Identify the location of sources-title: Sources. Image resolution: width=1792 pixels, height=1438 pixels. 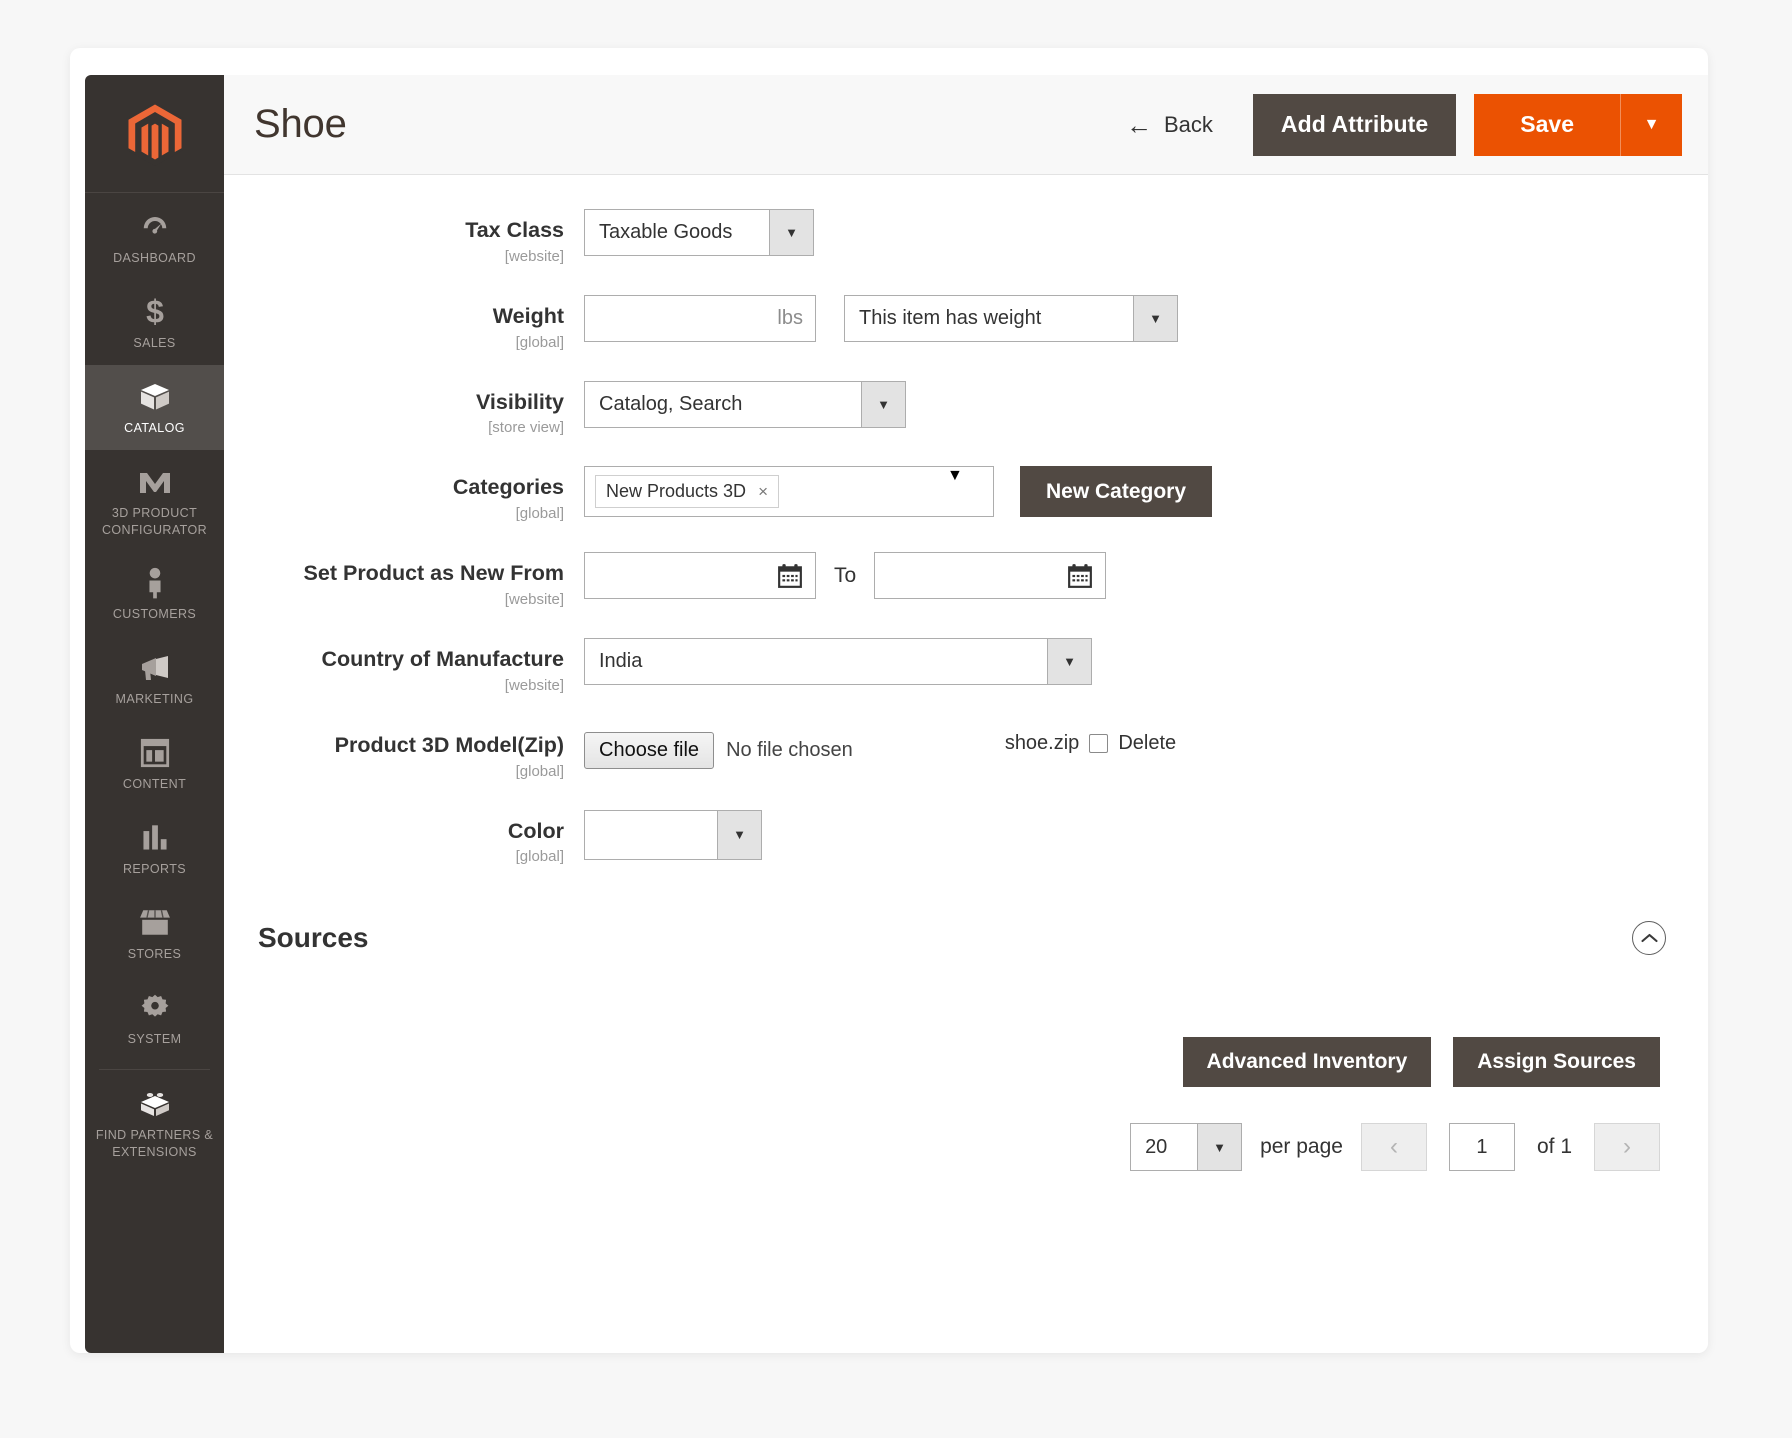
(313, 938).